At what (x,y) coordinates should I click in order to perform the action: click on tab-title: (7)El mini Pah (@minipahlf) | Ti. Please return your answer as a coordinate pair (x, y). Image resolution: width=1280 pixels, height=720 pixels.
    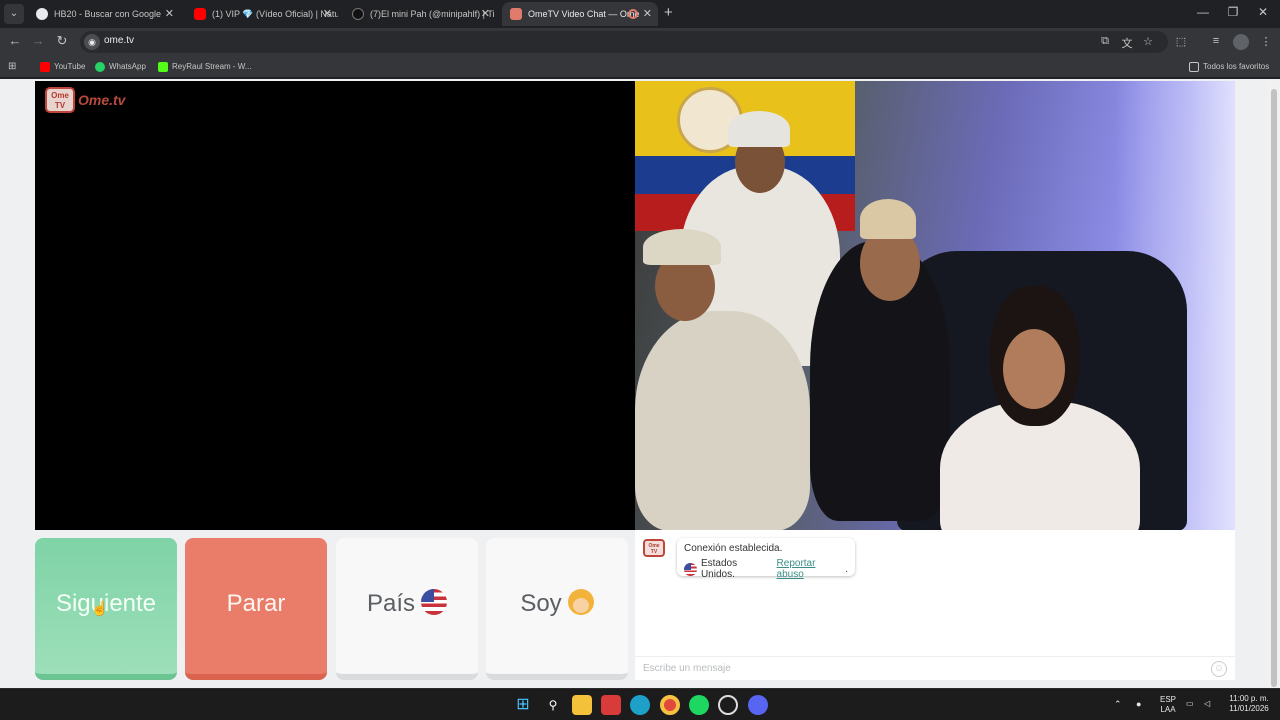
    Looking at the image, I should click on (432, 14).